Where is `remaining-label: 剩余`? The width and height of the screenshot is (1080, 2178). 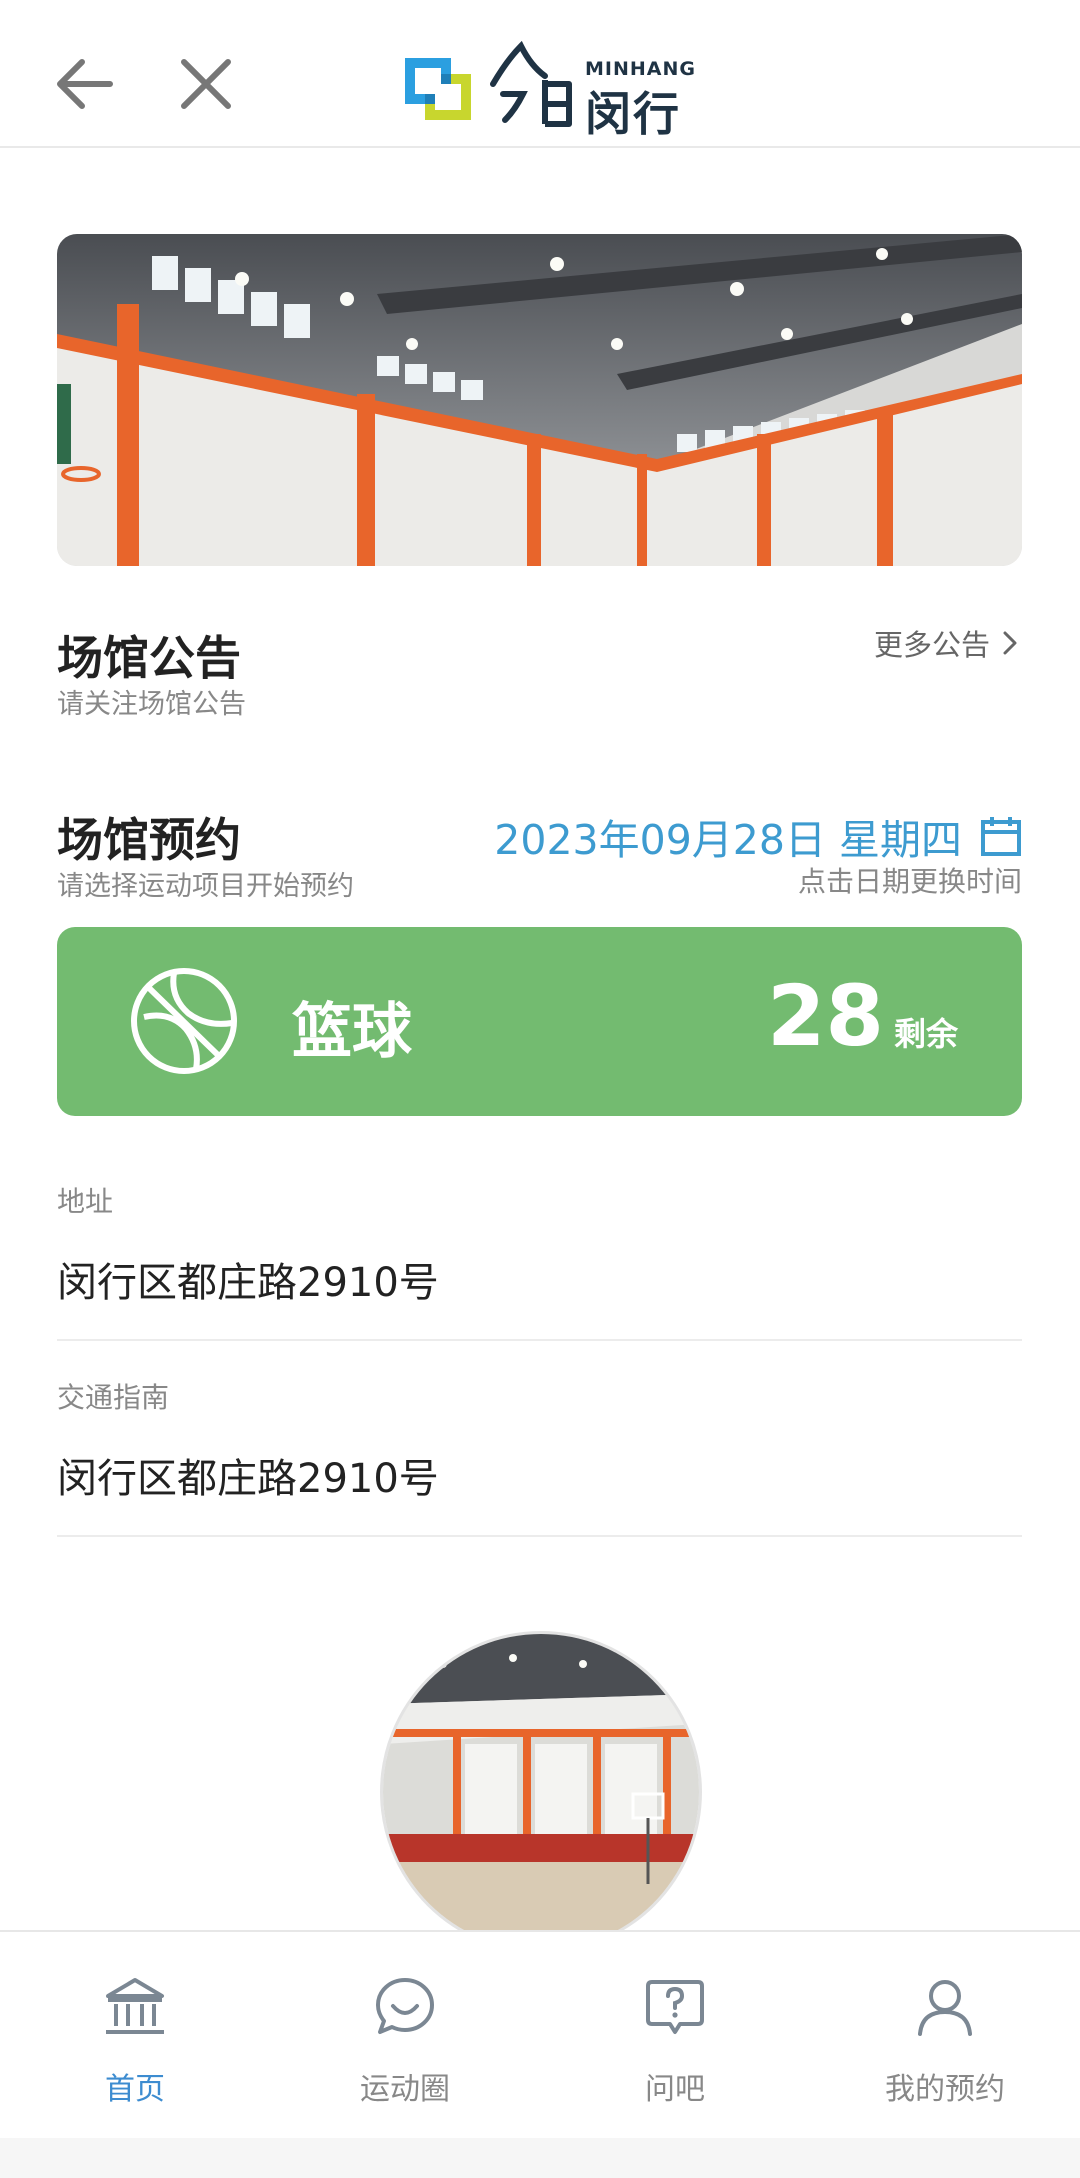 remaining-label: 剩余 is located at coordinates (926, 1034).